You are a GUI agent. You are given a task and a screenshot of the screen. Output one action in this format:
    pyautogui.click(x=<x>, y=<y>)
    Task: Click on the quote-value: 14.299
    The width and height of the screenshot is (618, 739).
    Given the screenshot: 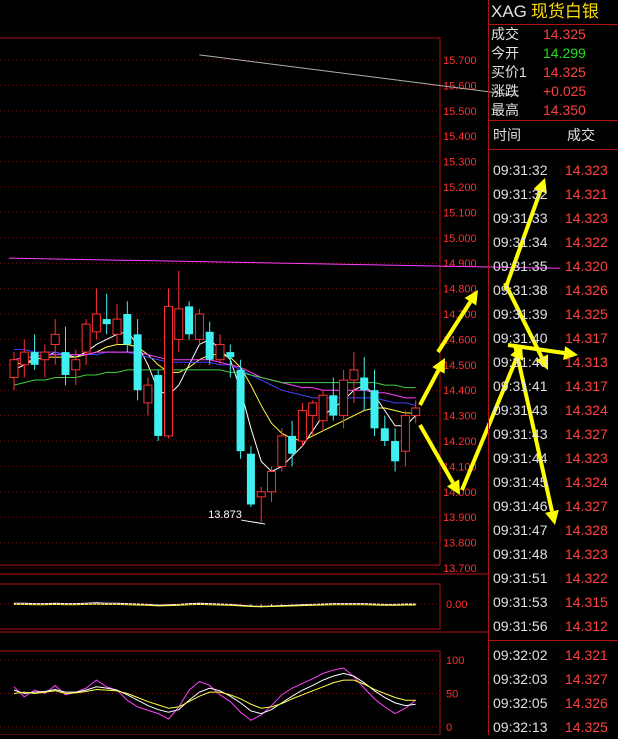 What is the action you would take?
    pyautogui.click(x=564, y=53)
    